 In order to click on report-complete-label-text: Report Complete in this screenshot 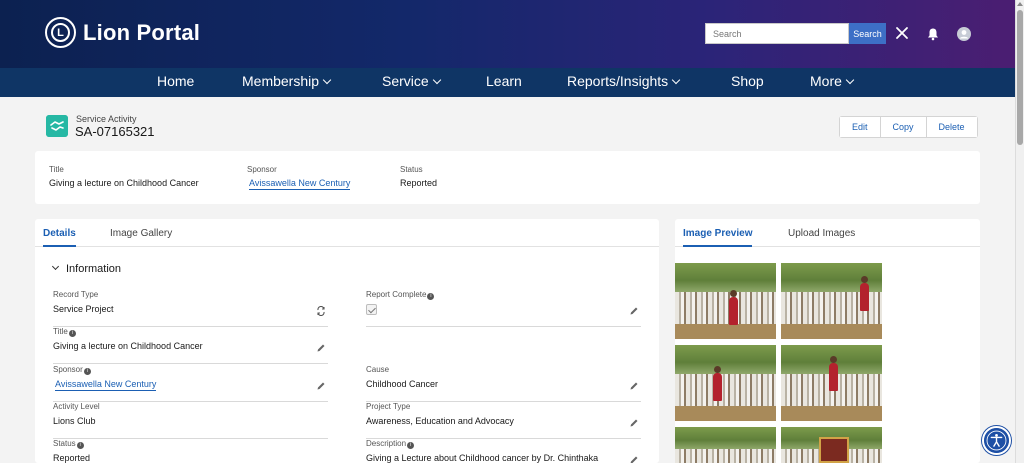, I will do `click(396, 294)`.